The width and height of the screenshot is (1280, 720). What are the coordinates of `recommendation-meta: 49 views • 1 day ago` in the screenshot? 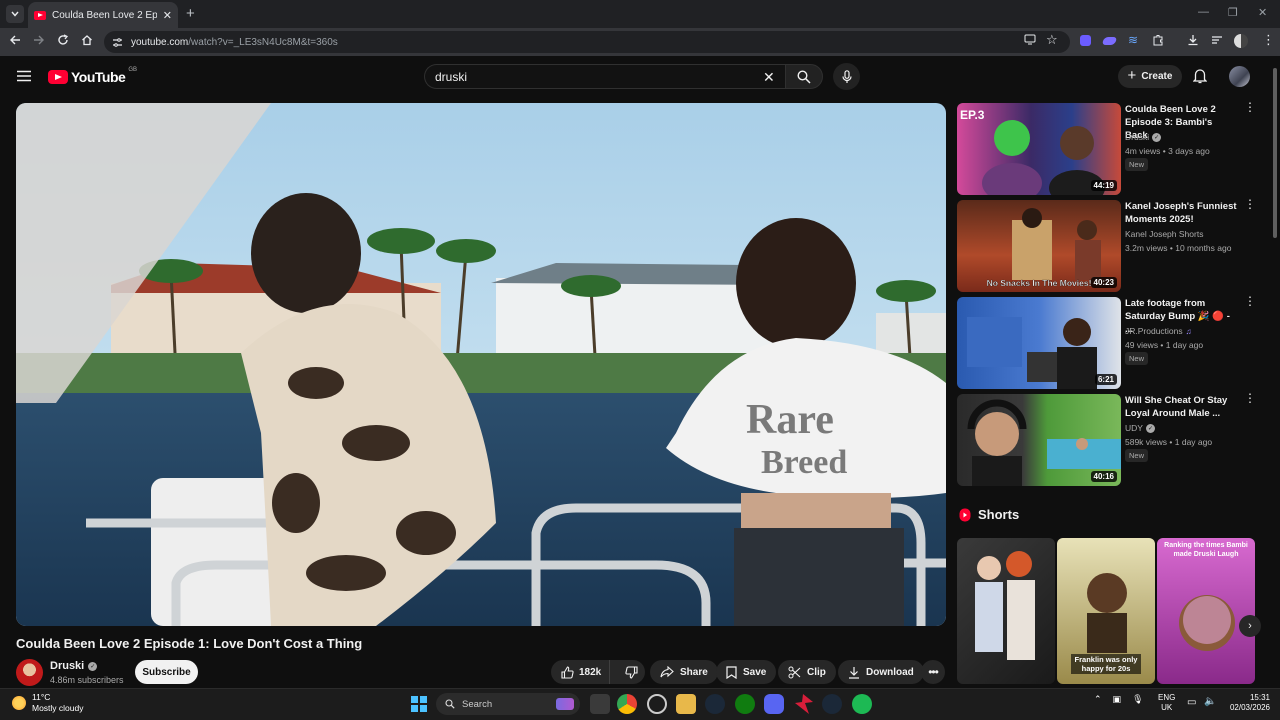 It's located at (1164, 345).